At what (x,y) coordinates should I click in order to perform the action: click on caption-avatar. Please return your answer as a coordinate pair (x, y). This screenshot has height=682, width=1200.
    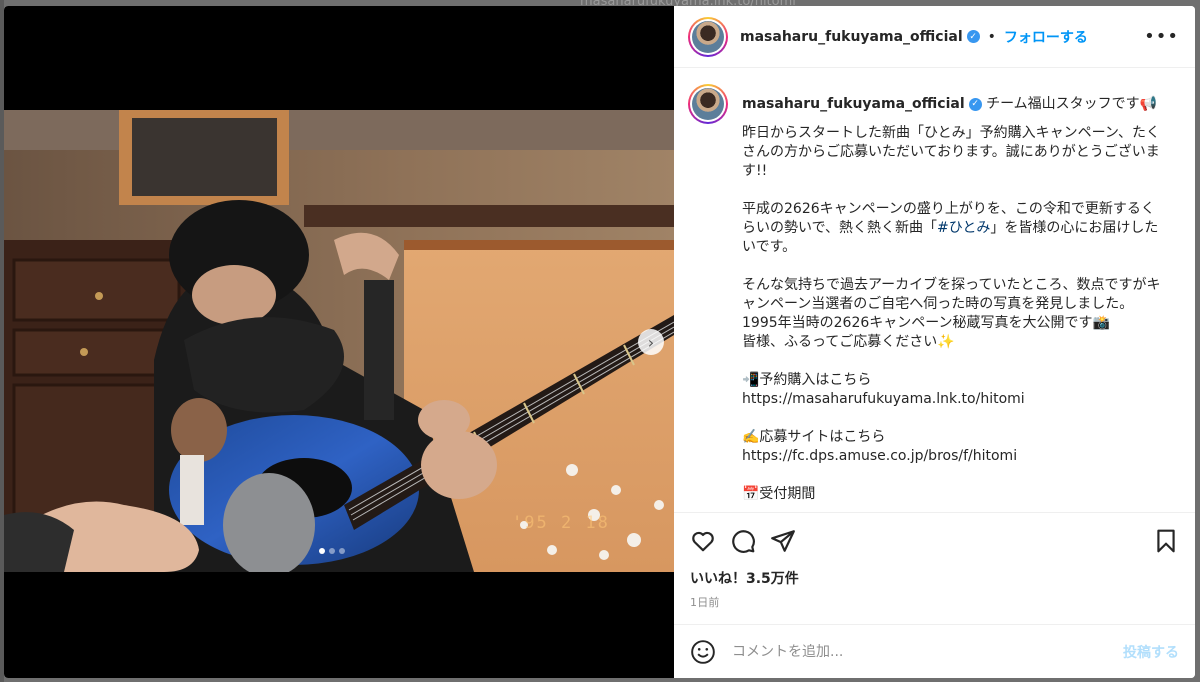
    Looking at the image, I should click on (708, 104).